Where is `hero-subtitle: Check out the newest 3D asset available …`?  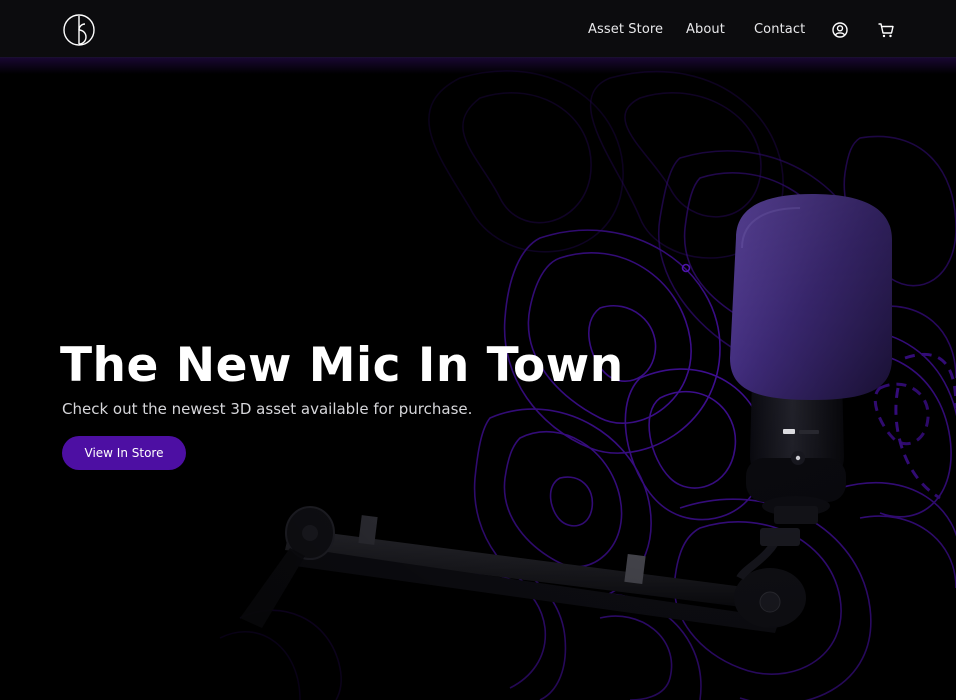
hero-subtitle: Check out the newest 3D asset available … is located at coordinates (267, 409).